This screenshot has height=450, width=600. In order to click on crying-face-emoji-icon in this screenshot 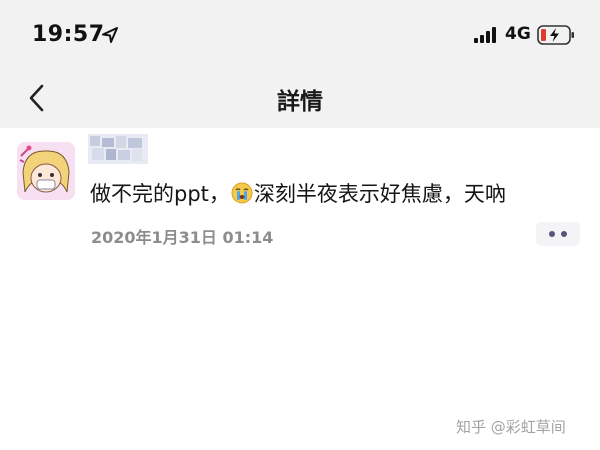, I will do `click(242, 193)`.